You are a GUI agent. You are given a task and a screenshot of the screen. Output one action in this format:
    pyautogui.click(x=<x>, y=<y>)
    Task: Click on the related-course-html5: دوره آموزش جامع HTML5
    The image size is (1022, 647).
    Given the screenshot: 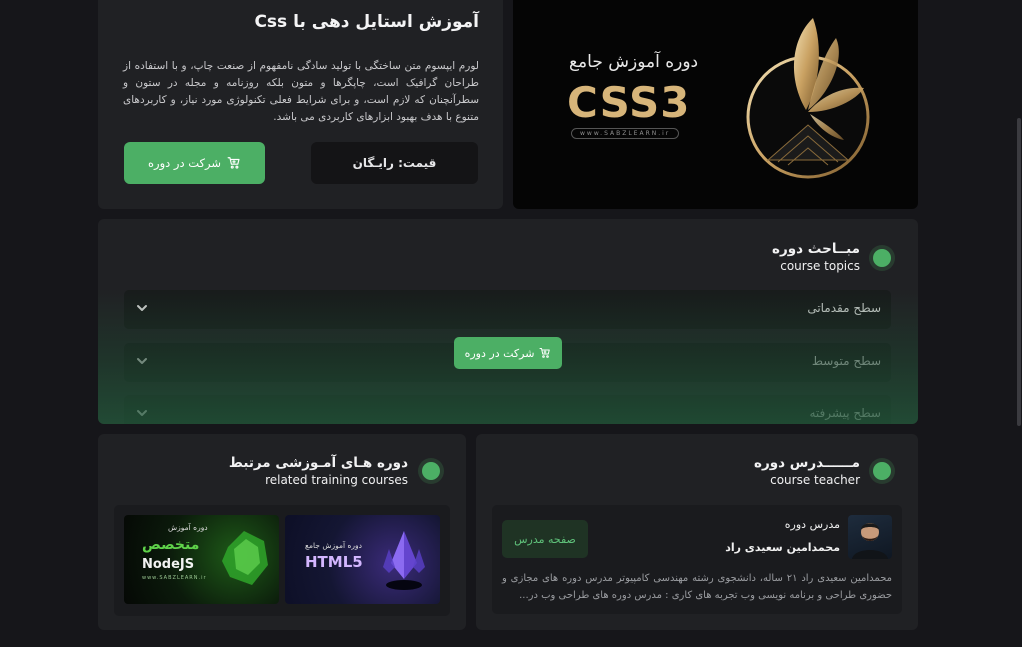 What is the action you would take?
    pyautogui.click(x=362, y=559)
    